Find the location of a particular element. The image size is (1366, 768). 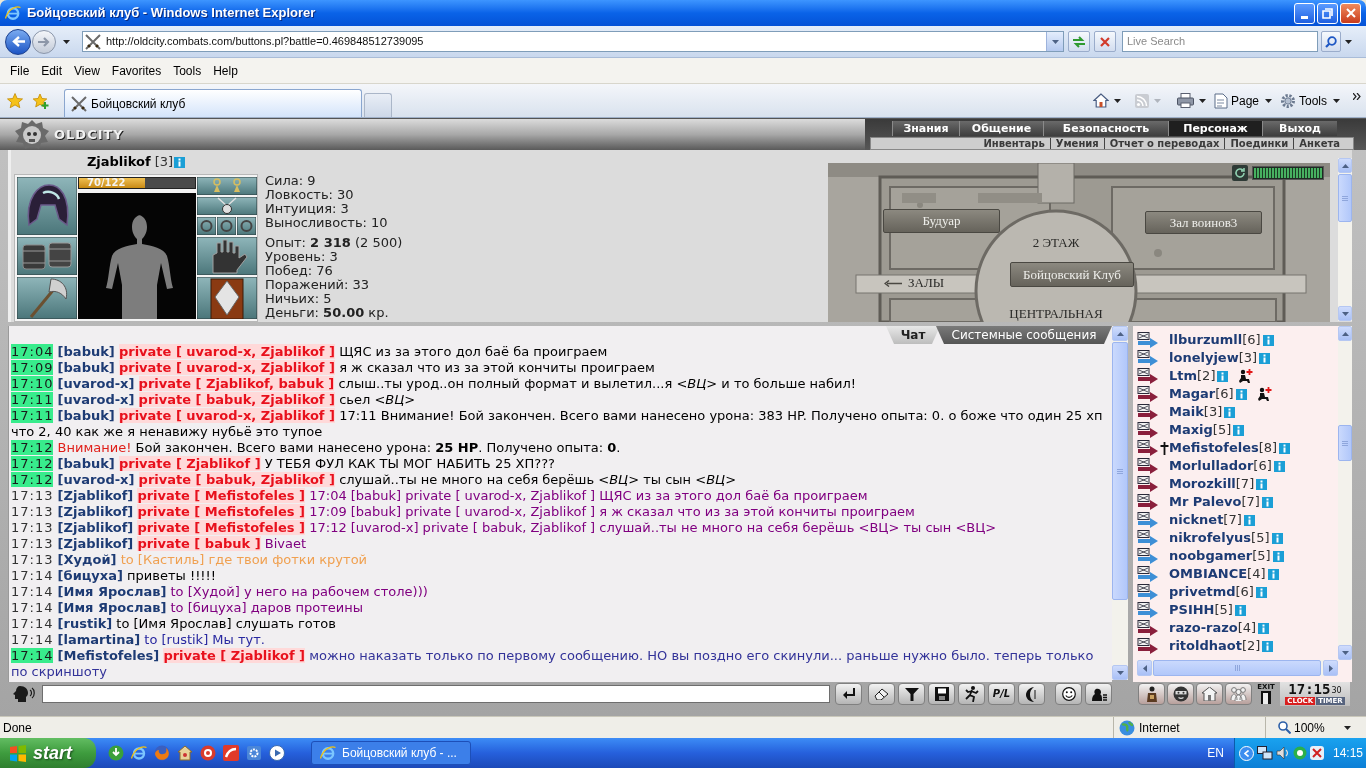

user-name: Ltm is located at coordinates (1183, 376).